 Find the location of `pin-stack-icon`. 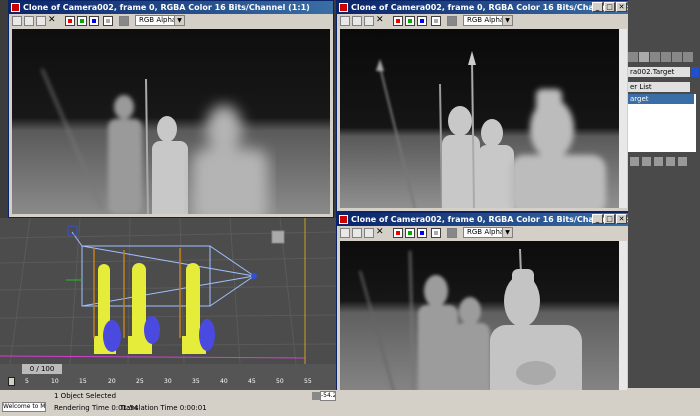

pin-stack-icon is located at coordinates (634, 161).